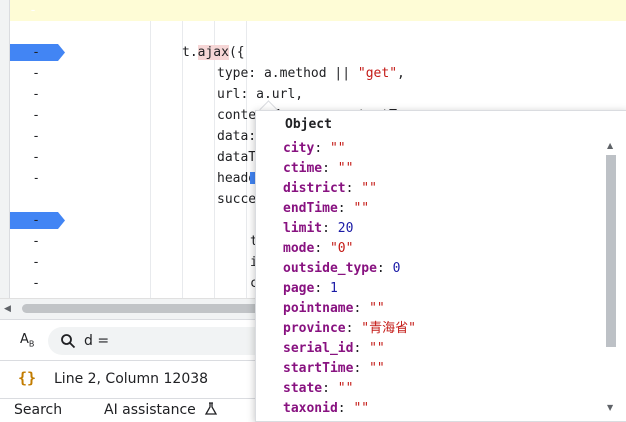  What do you see at coordinates (318, 368) in the screenshot?
I see `property-name: startTime` at bounding box center [318, 368].